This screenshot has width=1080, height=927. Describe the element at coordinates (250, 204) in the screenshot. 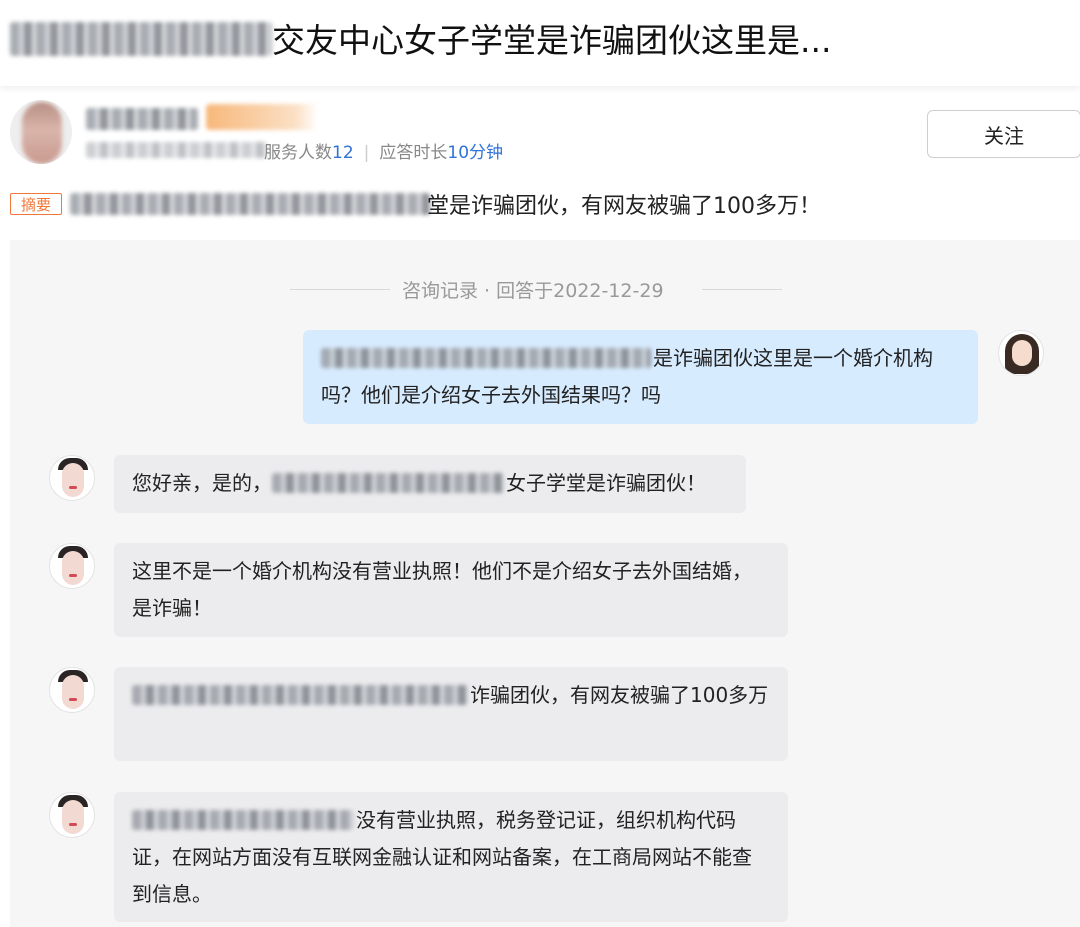

I see `redacted-summary-prefix` at that location.